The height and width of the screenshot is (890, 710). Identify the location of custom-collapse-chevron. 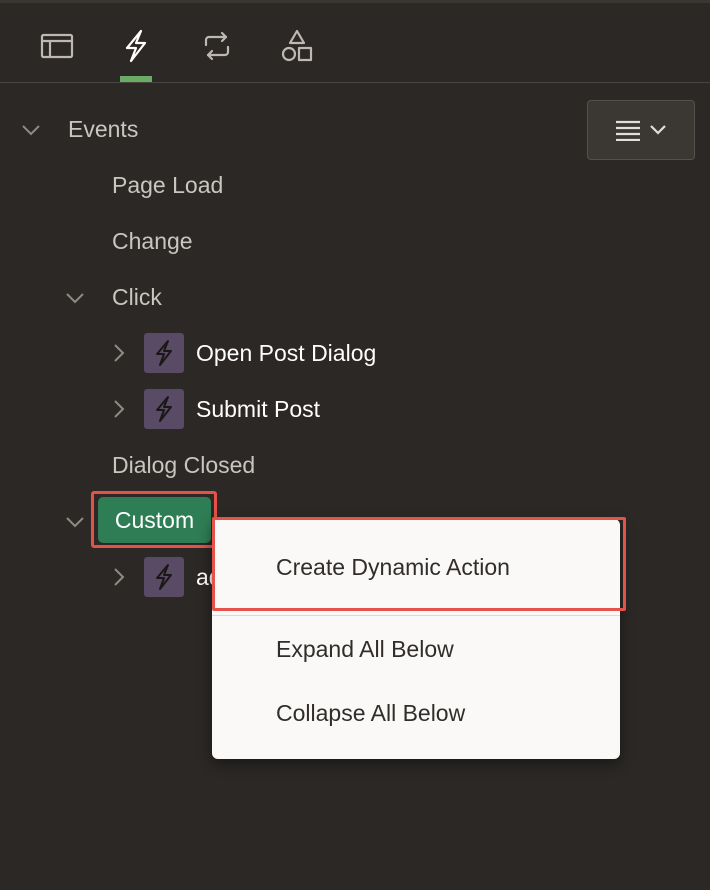
(75, 522).